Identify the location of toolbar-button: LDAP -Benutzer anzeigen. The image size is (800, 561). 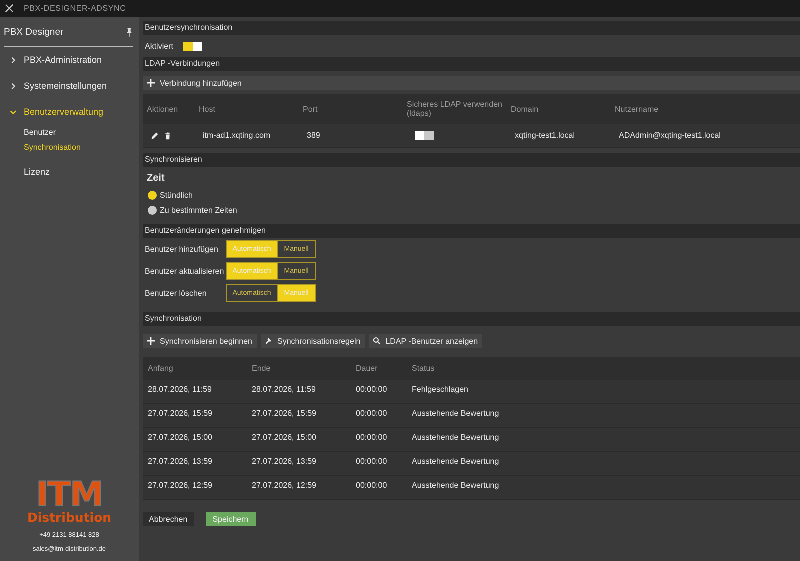
(425, 341).